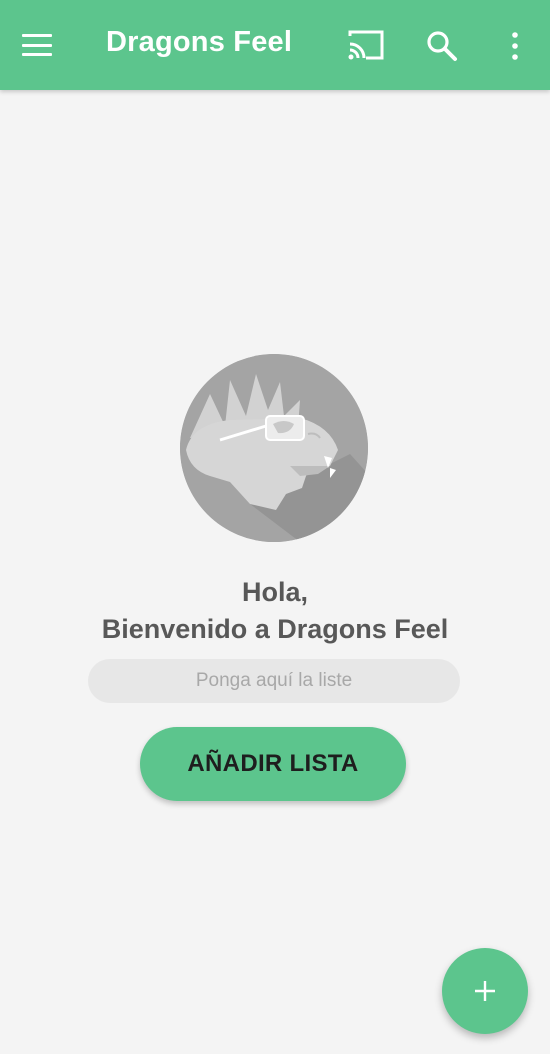 Image resolution: width=550 pixels, height=1054 pixels. I want to click on plus-icon, so click(485, 991).